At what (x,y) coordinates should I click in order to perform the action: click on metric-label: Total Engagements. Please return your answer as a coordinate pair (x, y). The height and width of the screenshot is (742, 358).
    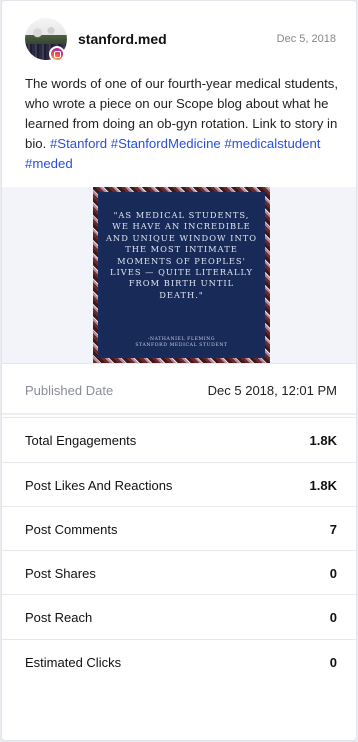
    Looking at the image, I should click on (81, 440).